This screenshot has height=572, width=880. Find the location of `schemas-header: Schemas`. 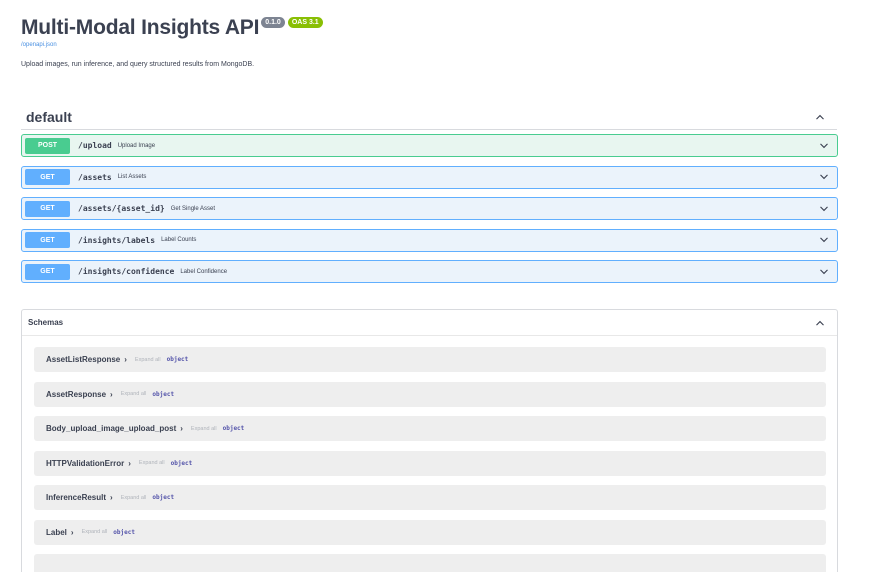

schemas-header: Schemas is located at coordinates (429, 323).